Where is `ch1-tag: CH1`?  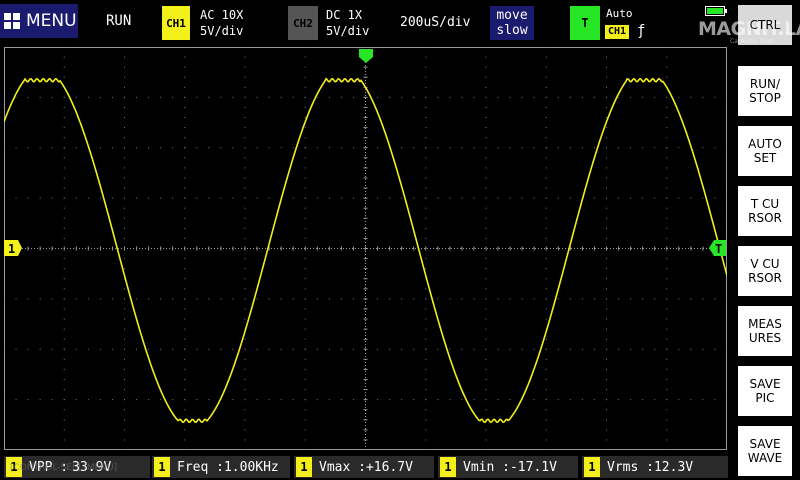 ch1-tag: CH1 is located at coordinates (176, 23).